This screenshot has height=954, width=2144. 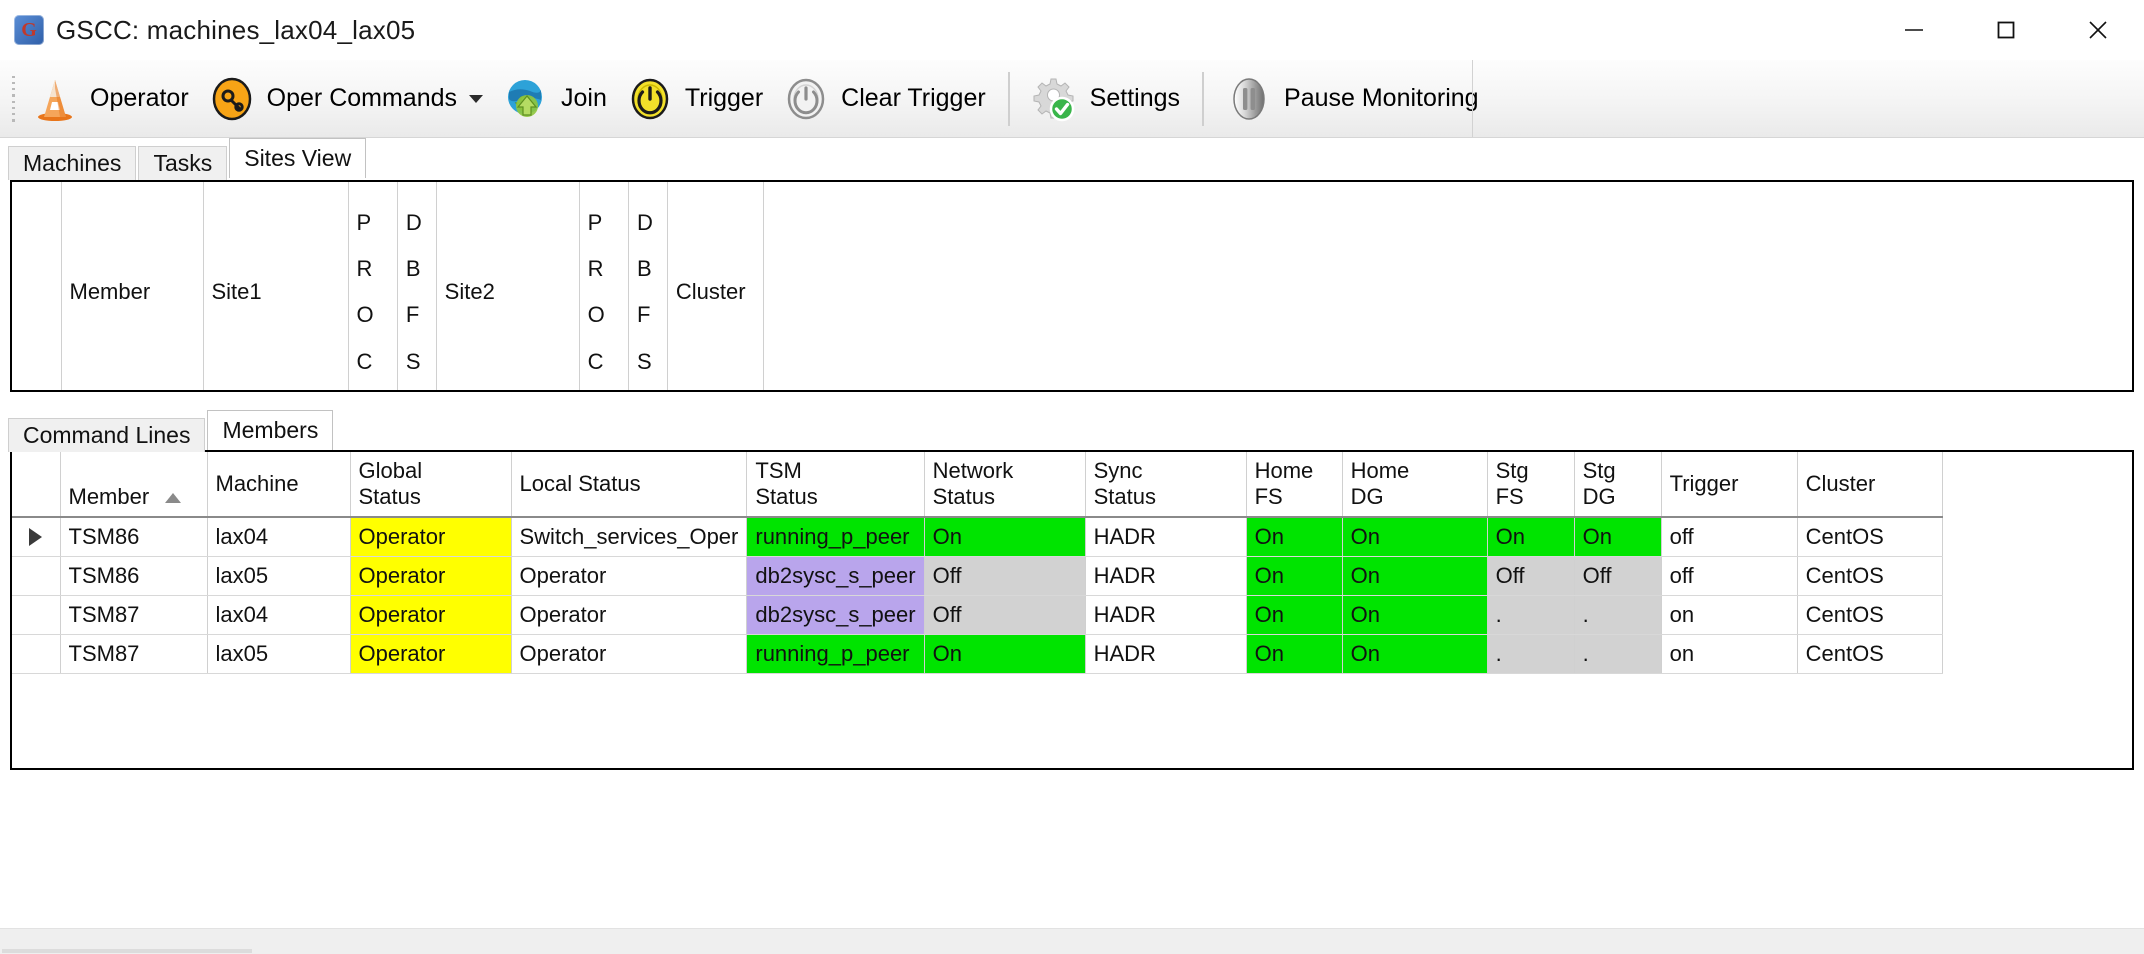 What do you see at coordinates (362, 98) in the screenshot?
I see `oper-commands-label: Oper Commands` at bounding box center [362, 98].